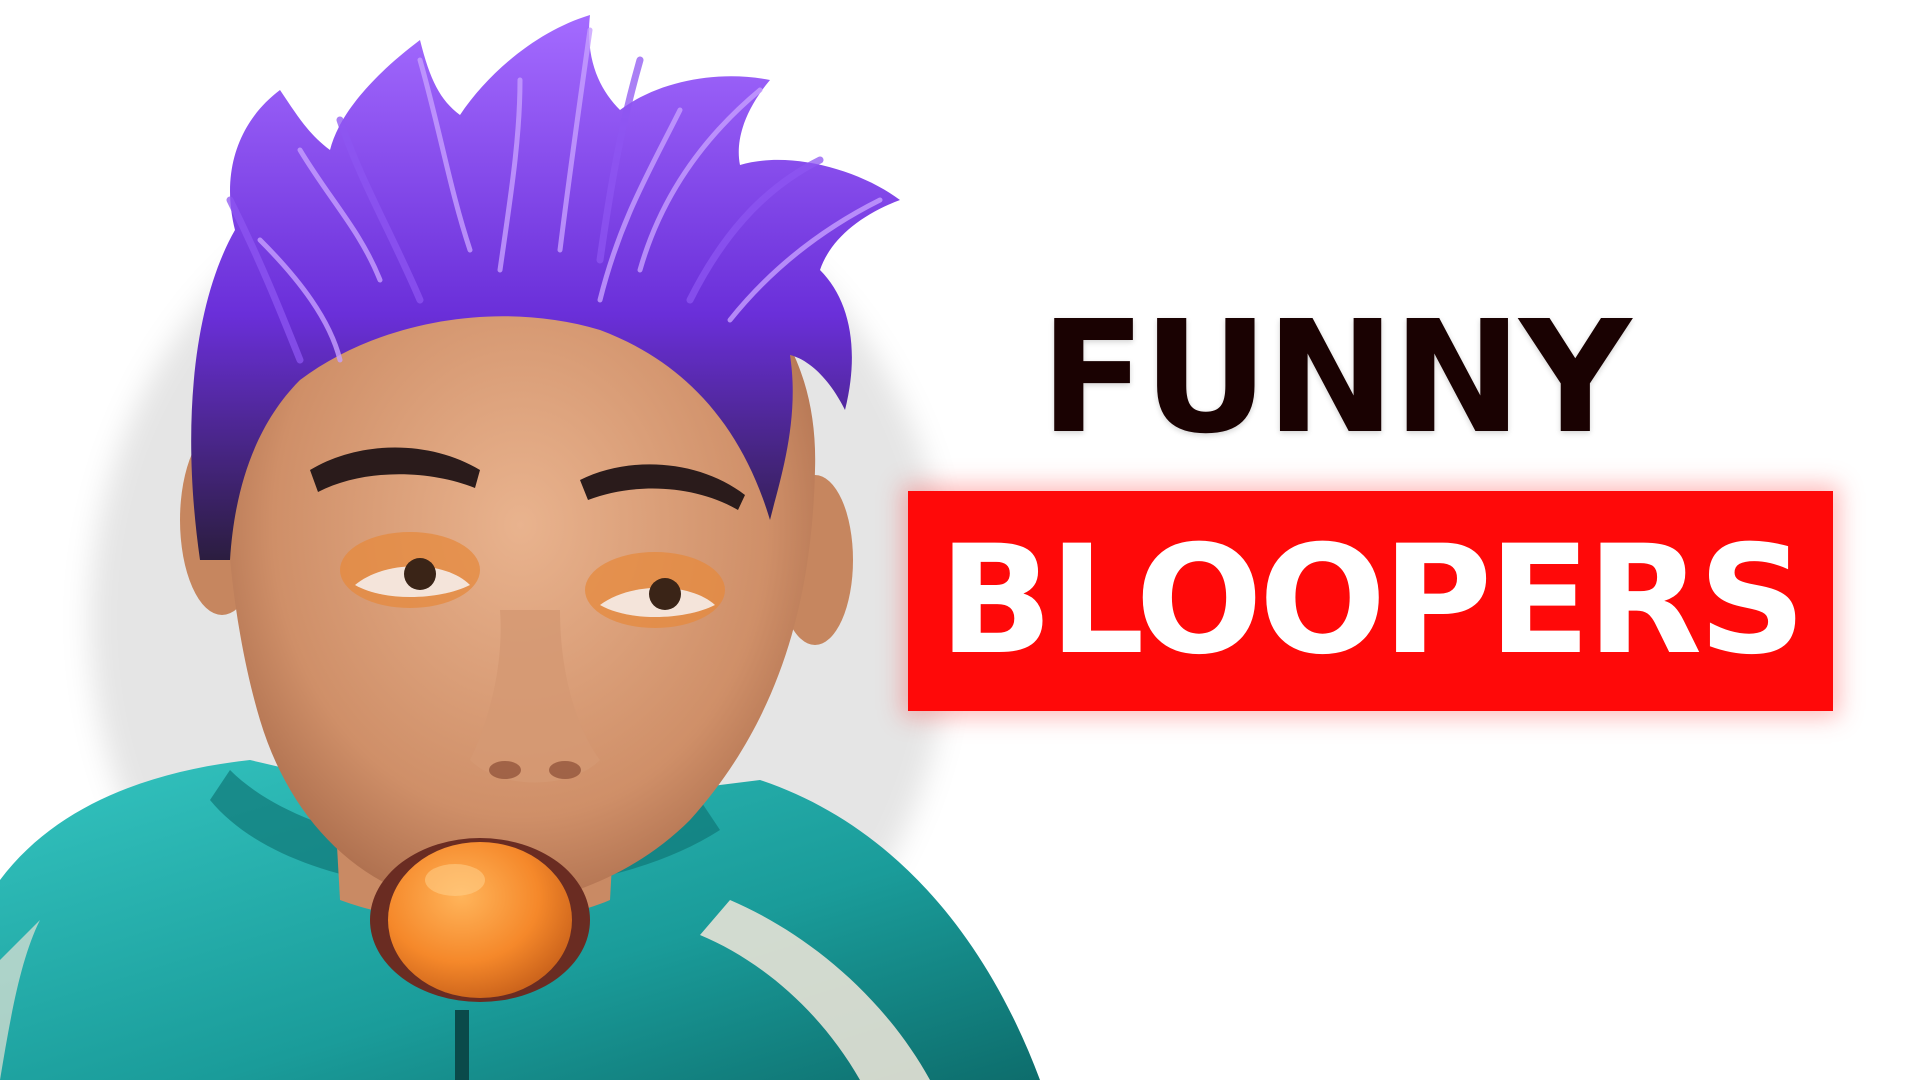  Describe the element at coordinates (1335, 377) in the screenshot. I see `title-line-funny: FUNNY` at that location.